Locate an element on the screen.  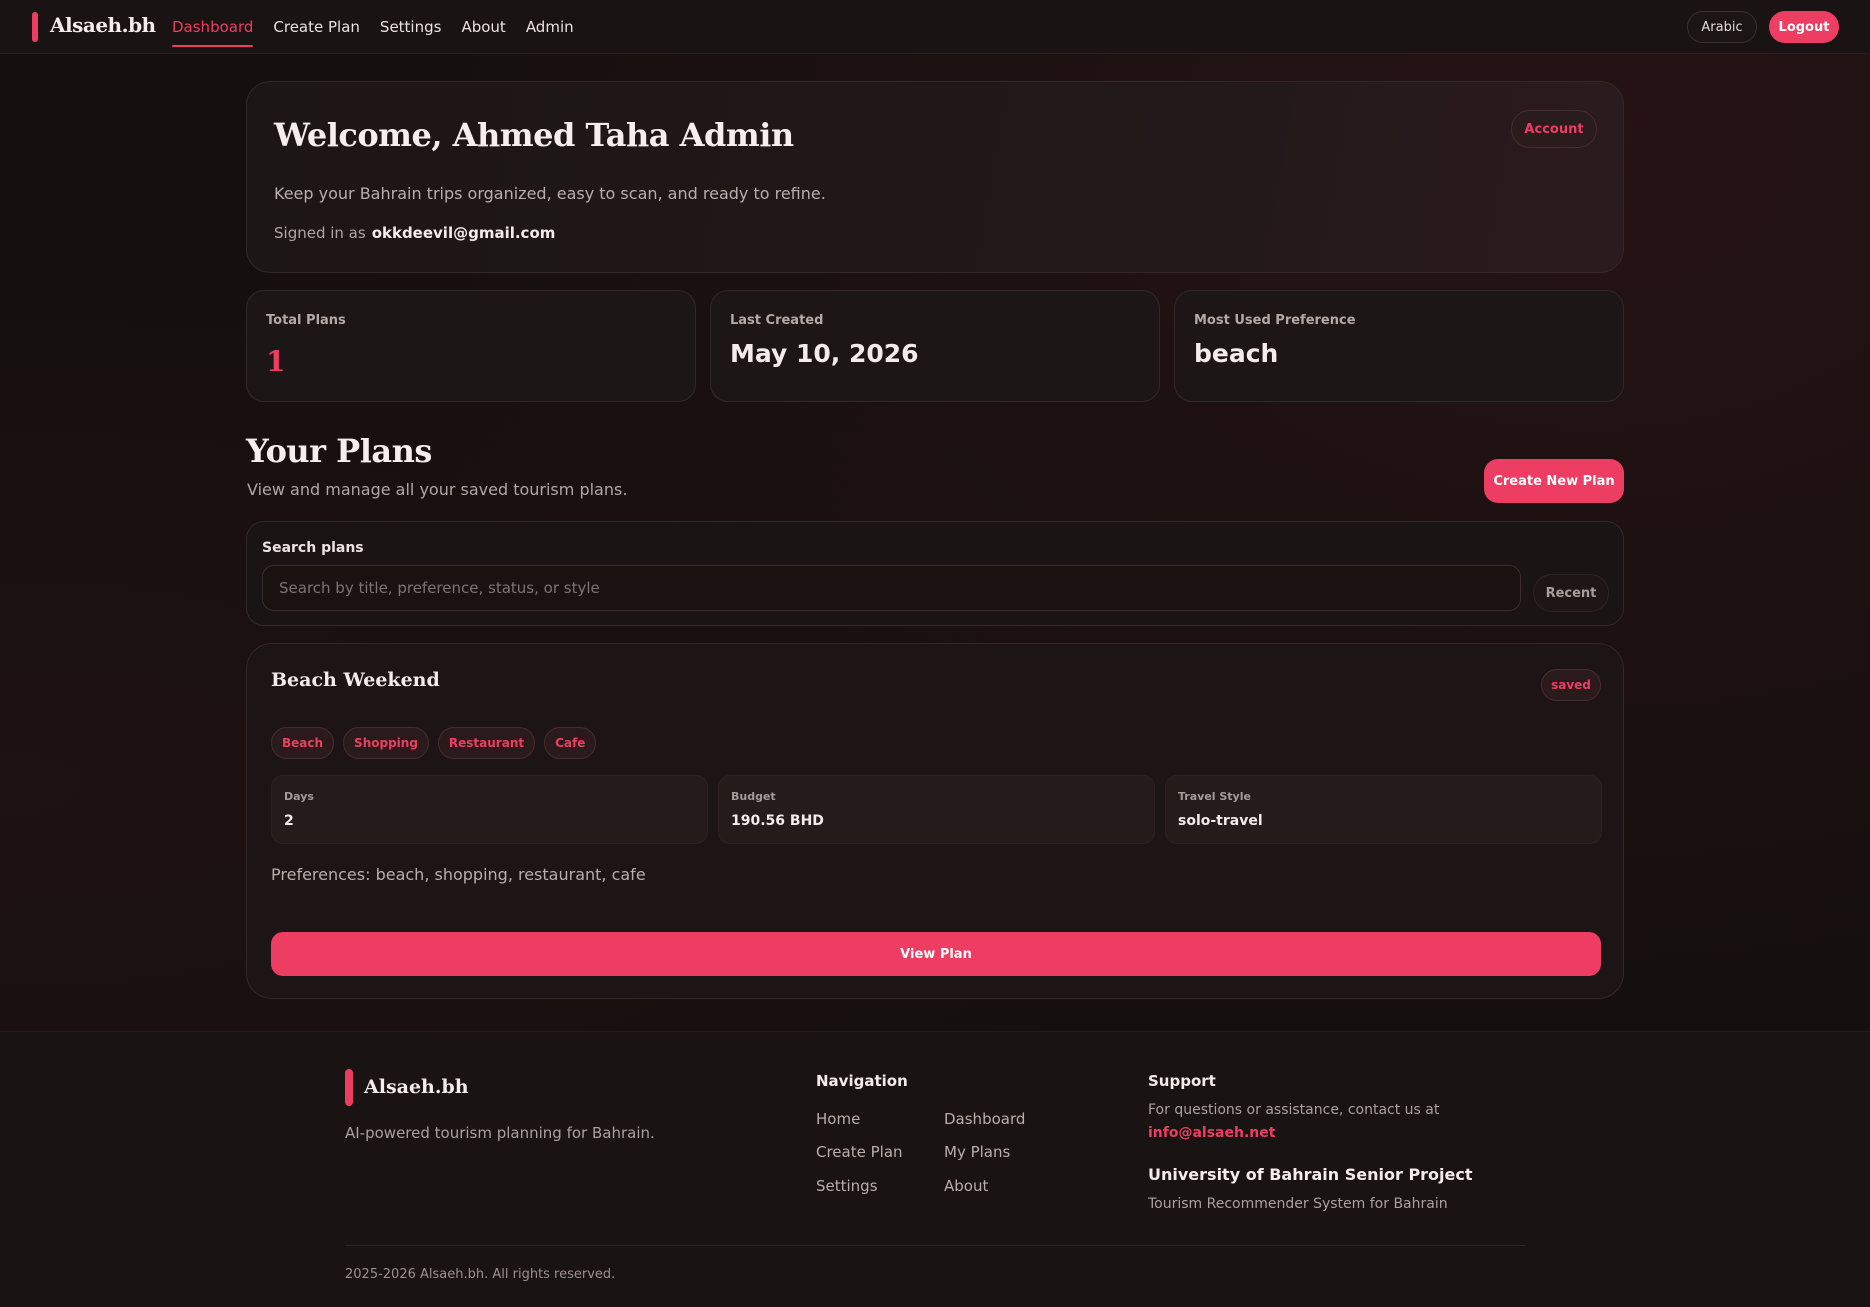
nav-link-create-plan: Create Plan is located at coordinates (316, 27).